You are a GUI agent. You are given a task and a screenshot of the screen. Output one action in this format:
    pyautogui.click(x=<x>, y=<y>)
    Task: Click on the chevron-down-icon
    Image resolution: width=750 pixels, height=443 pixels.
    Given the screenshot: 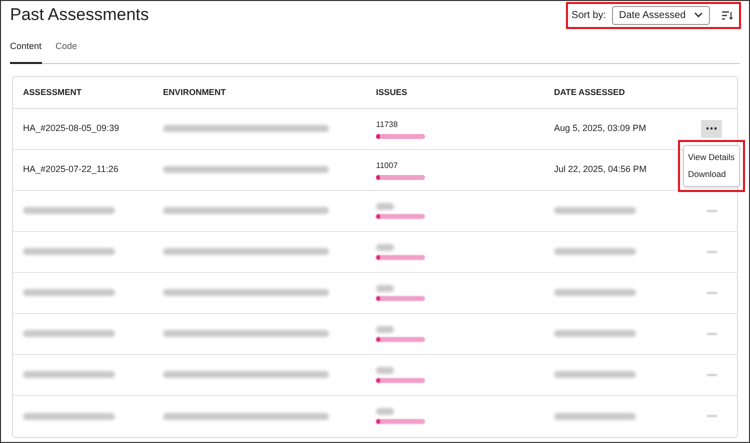 What is the action you would take?
    pyautogui.click(x=698, y=15)
    